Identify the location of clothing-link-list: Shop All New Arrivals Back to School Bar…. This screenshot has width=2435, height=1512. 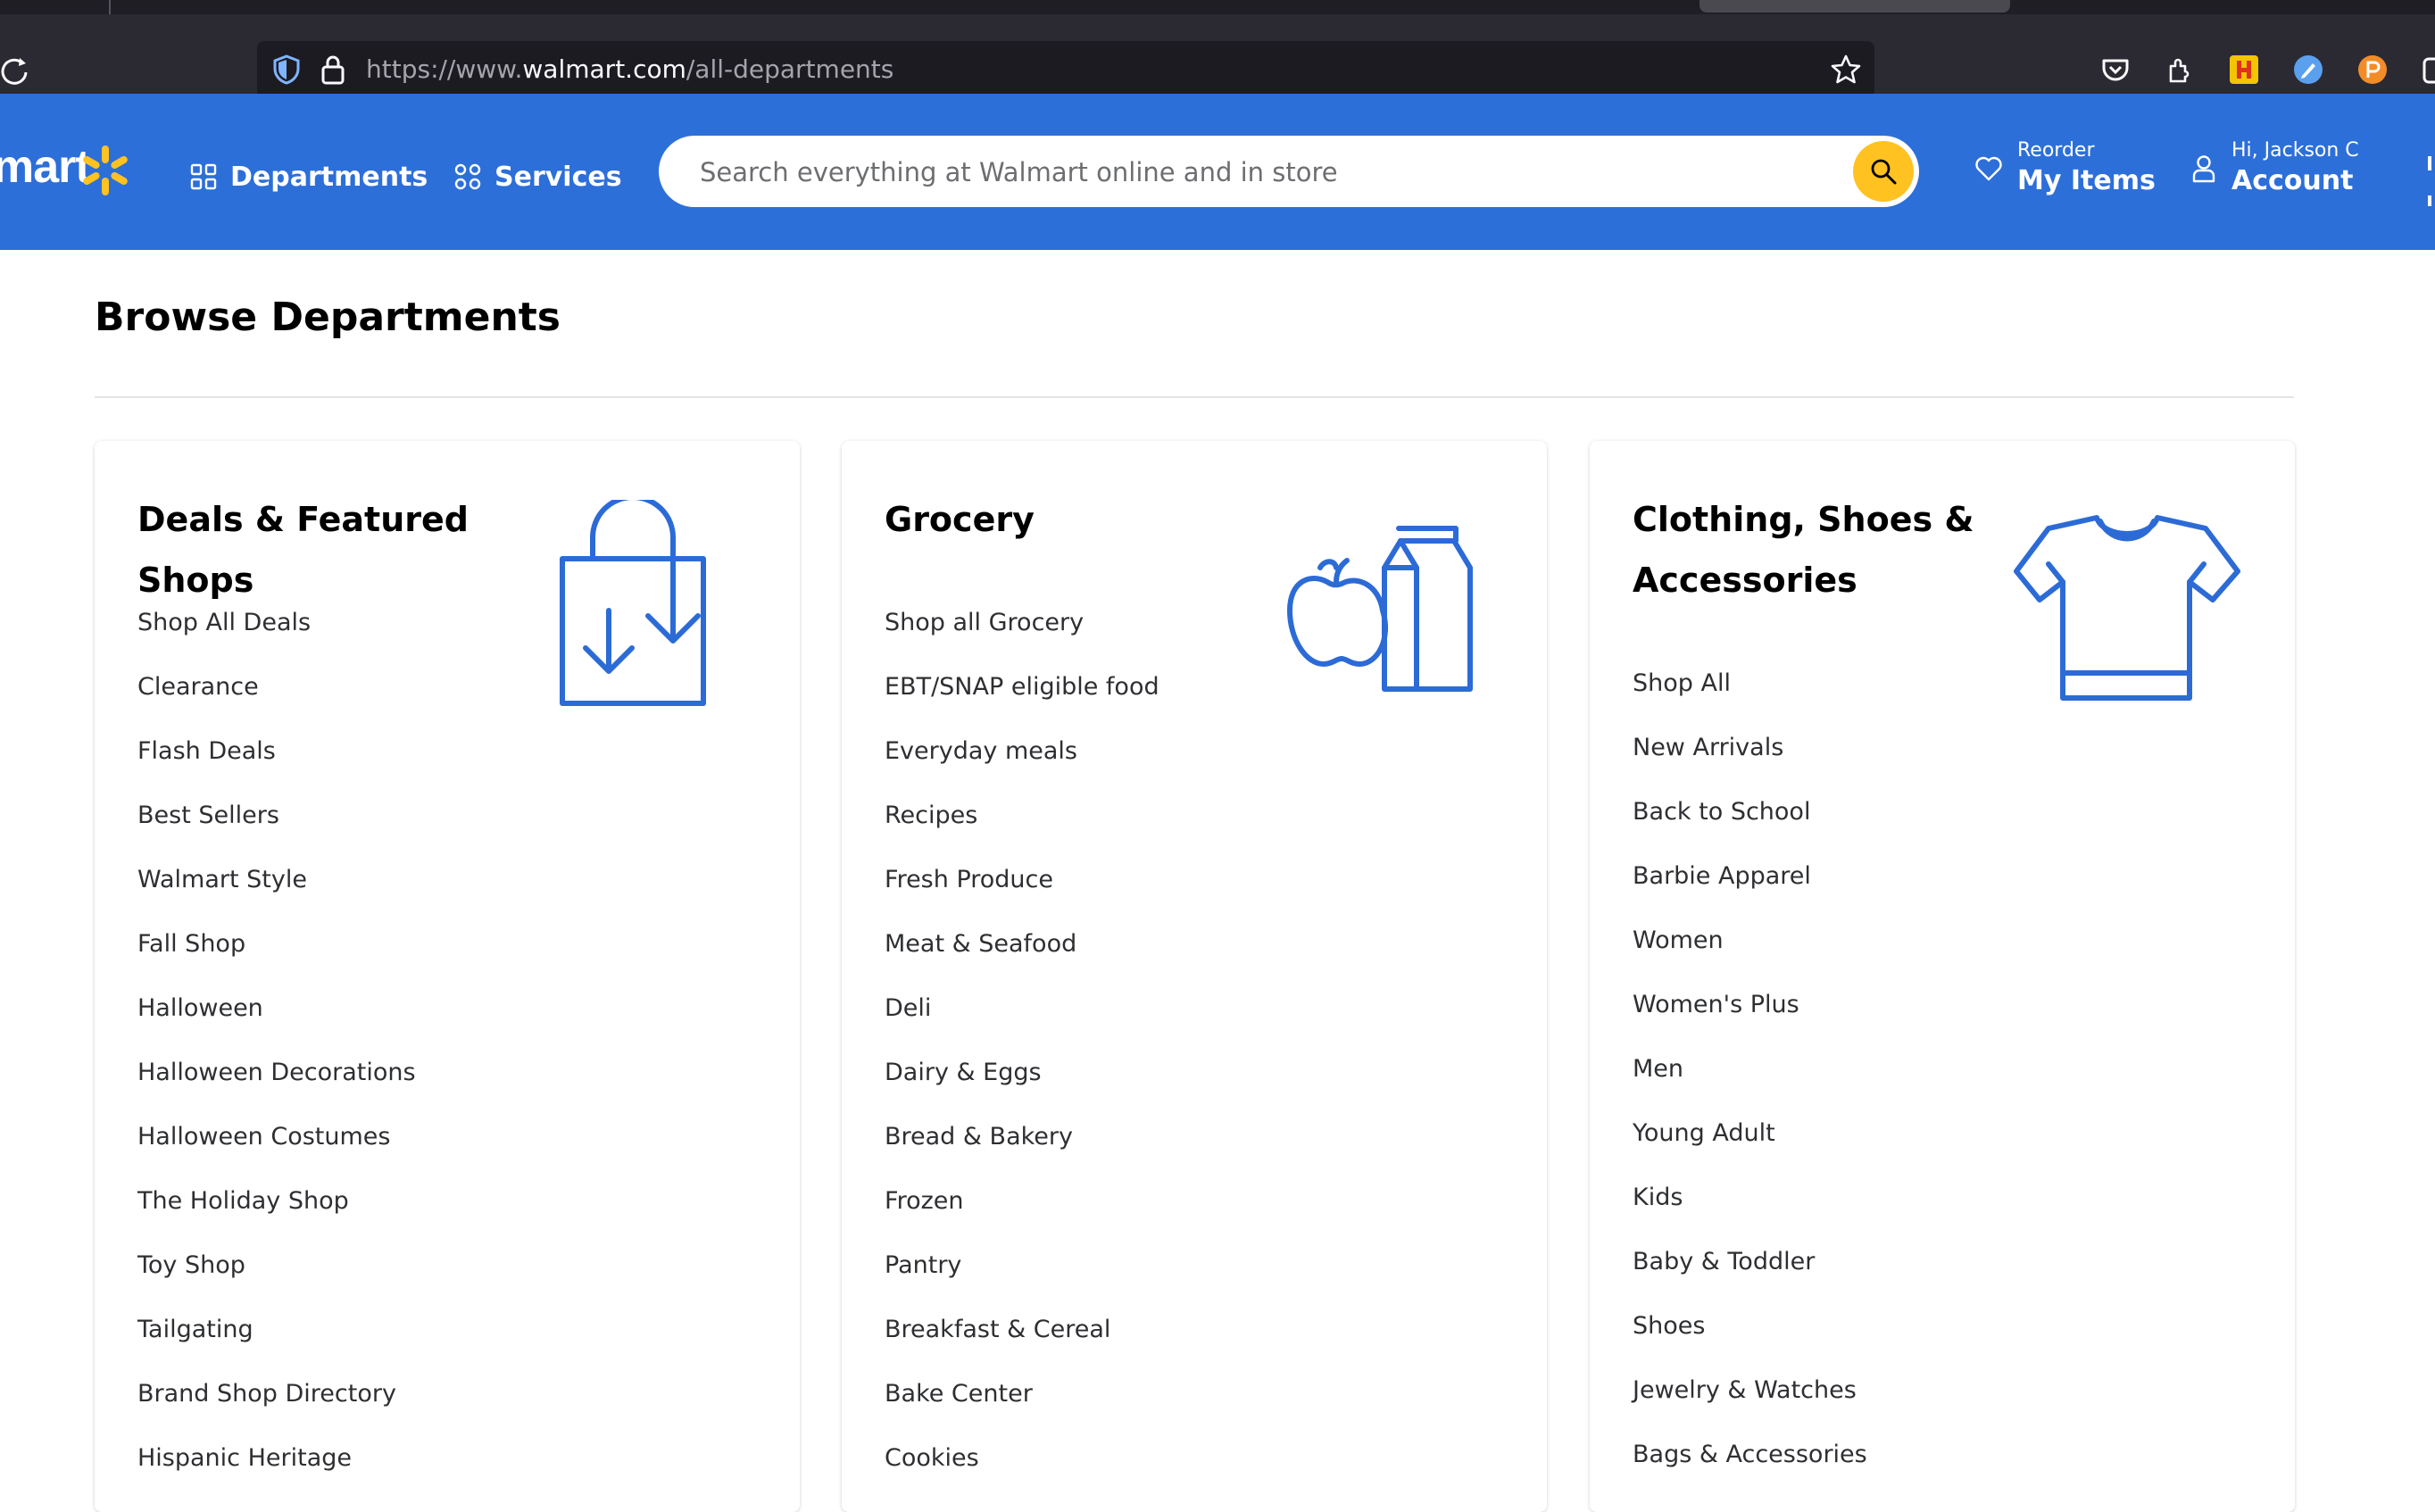
(1750, 1083).